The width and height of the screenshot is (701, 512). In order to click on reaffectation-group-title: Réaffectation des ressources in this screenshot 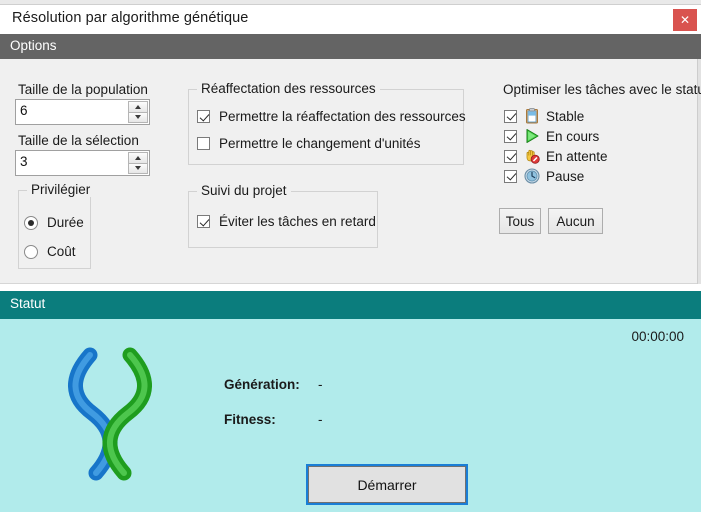, I will do `click(288, 88)`.